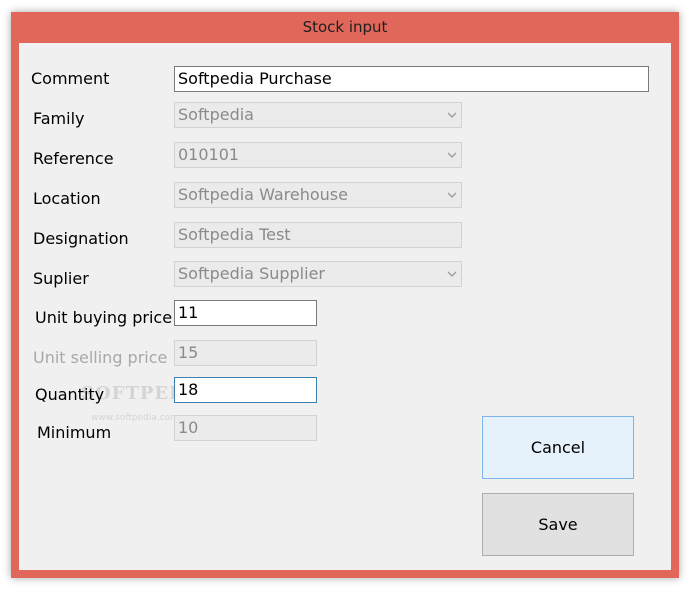 This screenshot has height=598, width=698. What do you see at coordinates (74, 432) in the screenshot?
I see `minimum-label: Minimum` at bounding box center [74, 432].